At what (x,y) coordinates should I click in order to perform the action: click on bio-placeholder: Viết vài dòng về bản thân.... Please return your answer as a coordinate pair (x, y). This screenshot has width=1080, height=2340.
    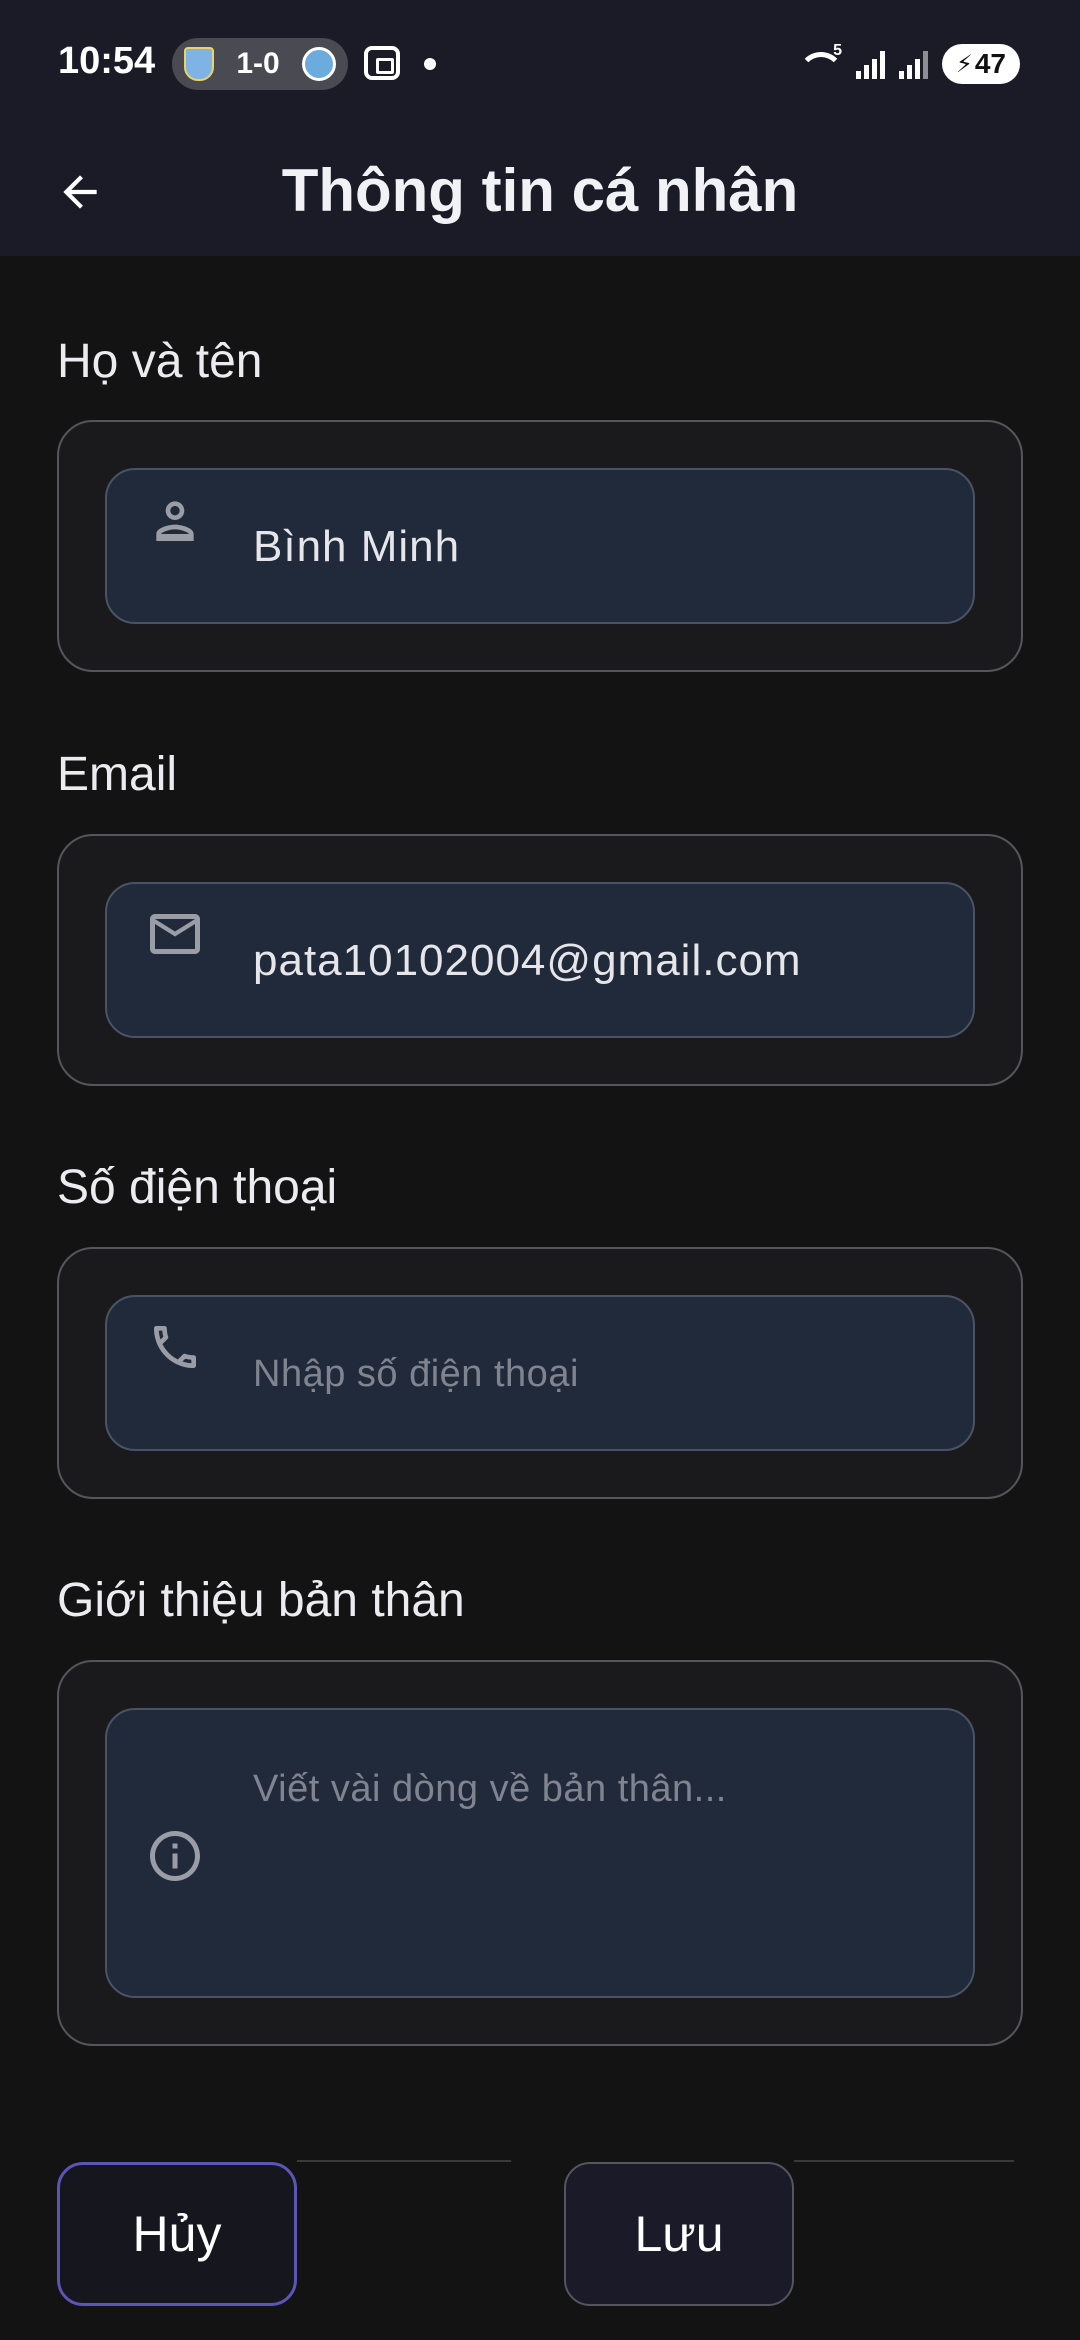
    Looking at the image, I should click on (490, 1789).